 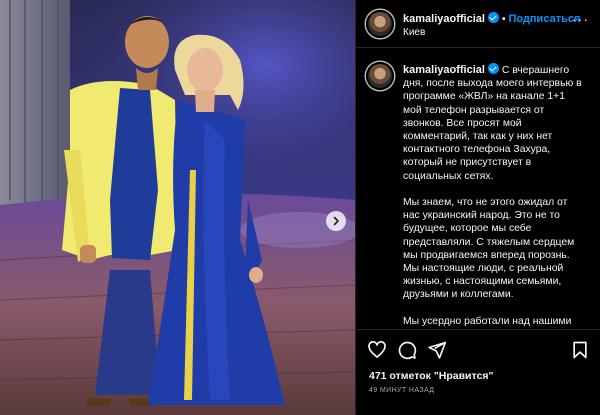 What do you see at coordinates (414, 32) in the screenshot?
I see `post-location: Киев` at bounding box center [414, 32].